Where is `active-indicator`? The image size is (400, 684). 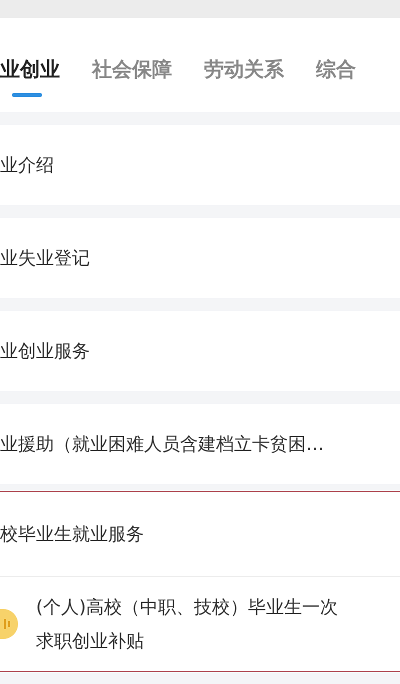
active-indicator is located at coordinates (27, 95).